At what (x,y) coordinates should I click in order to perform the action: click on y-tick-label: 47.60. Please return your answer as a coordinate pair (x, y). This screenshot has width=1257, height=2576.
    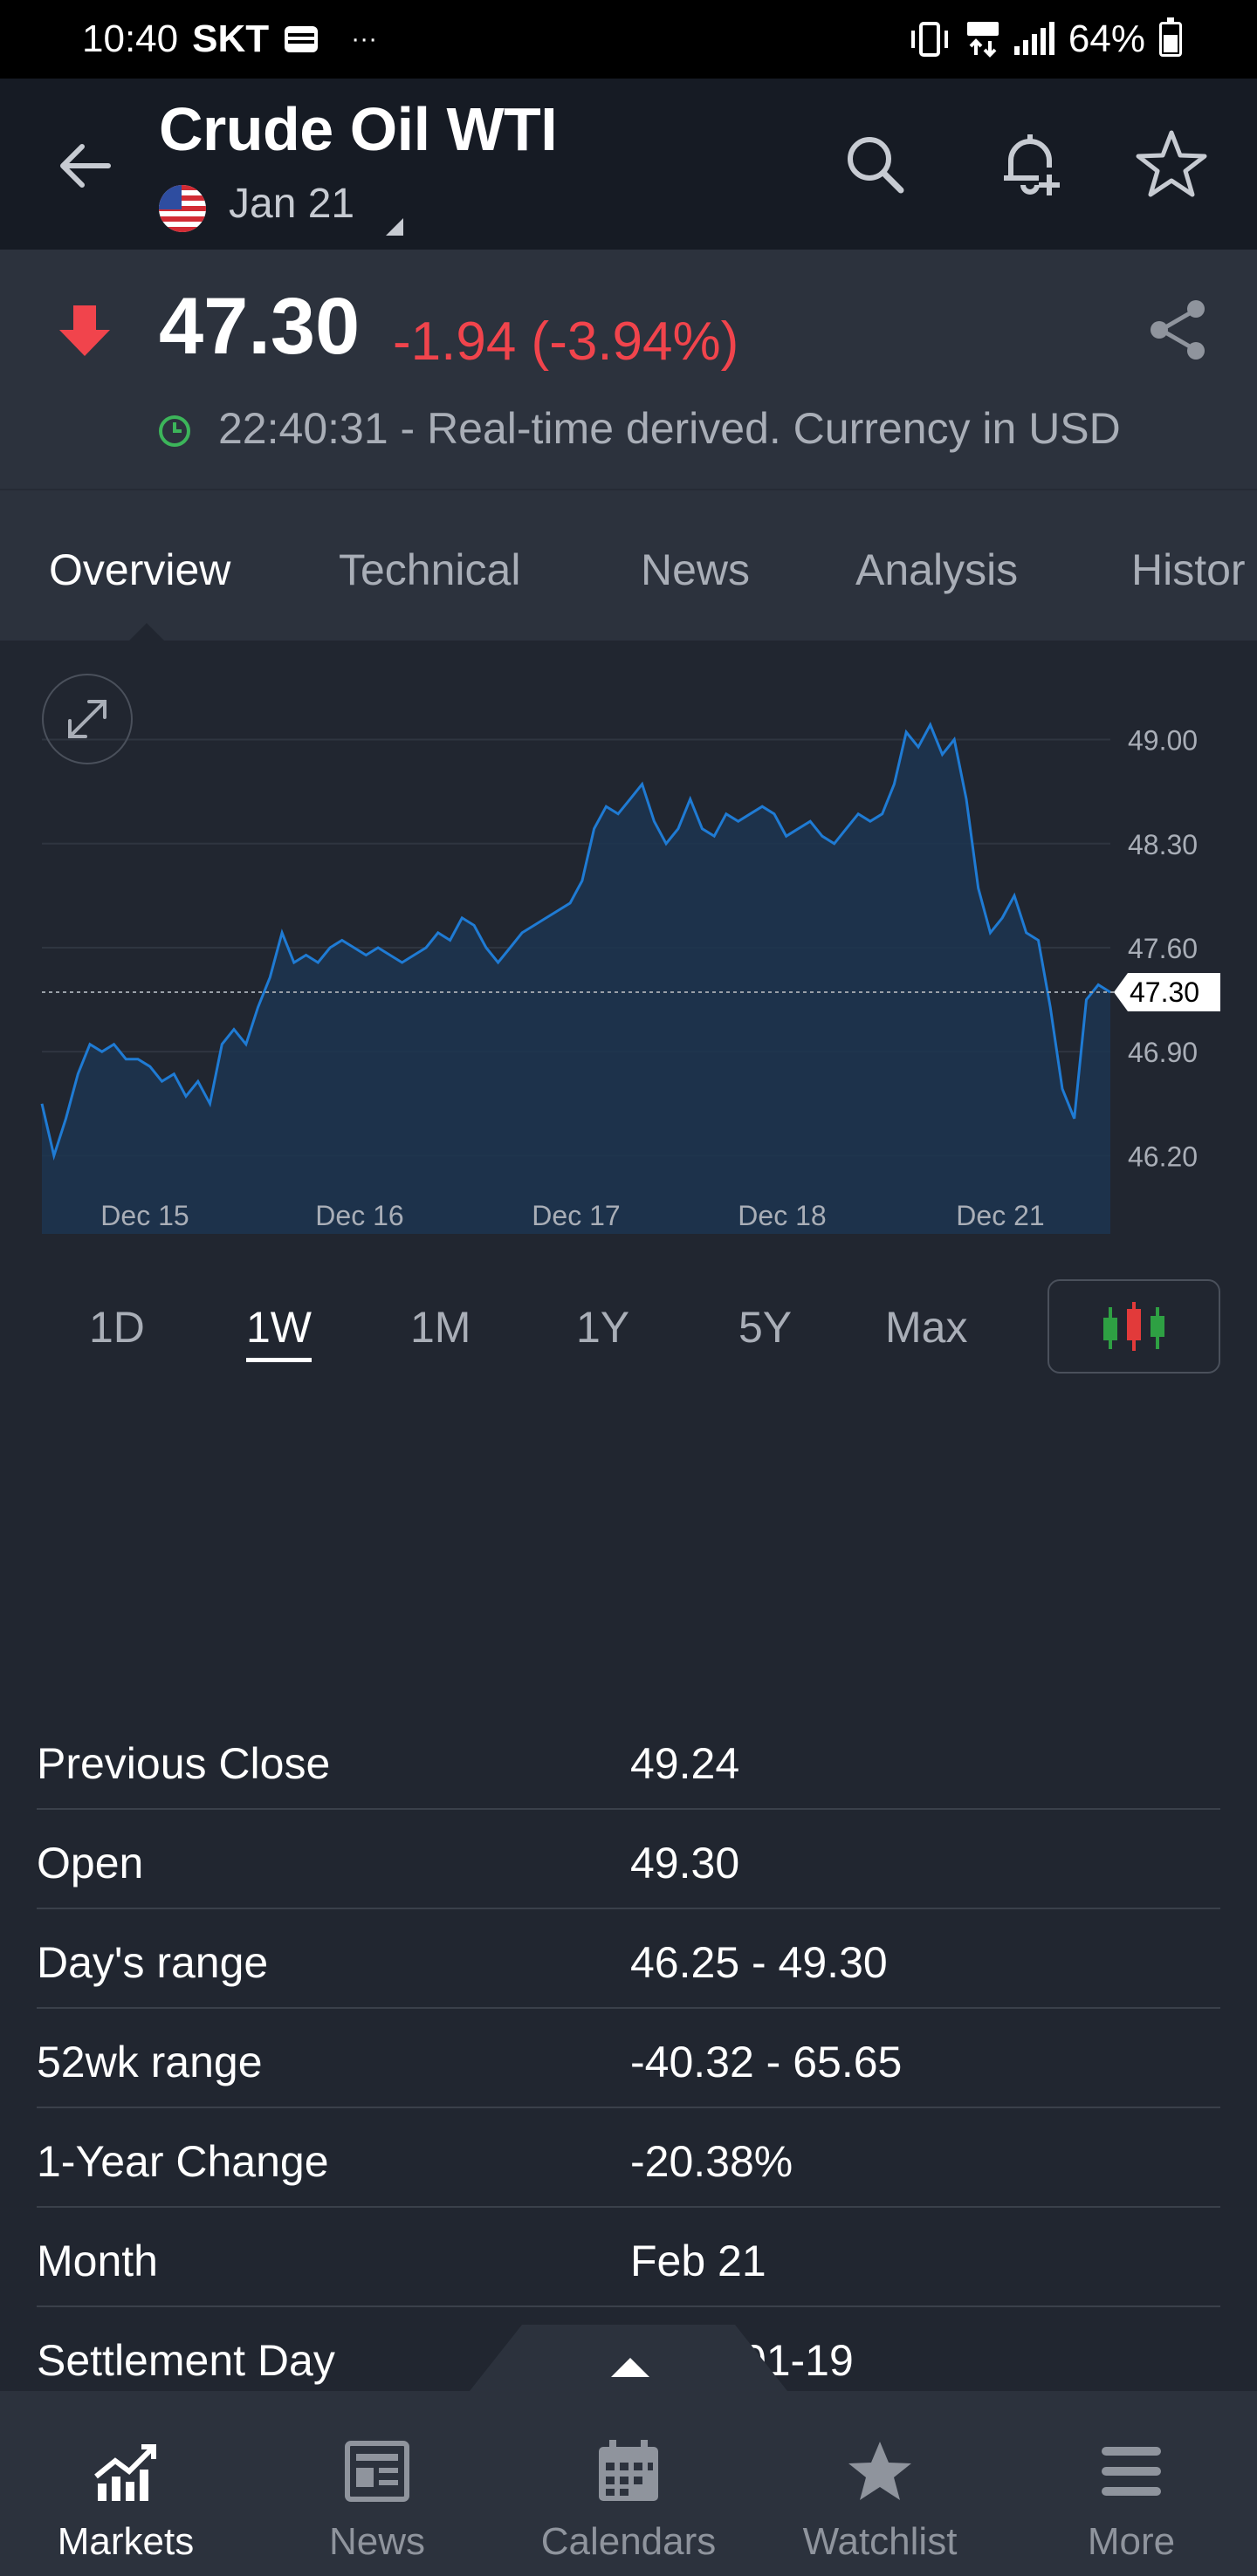
    Looking at the image, I should click on (1163, 949).